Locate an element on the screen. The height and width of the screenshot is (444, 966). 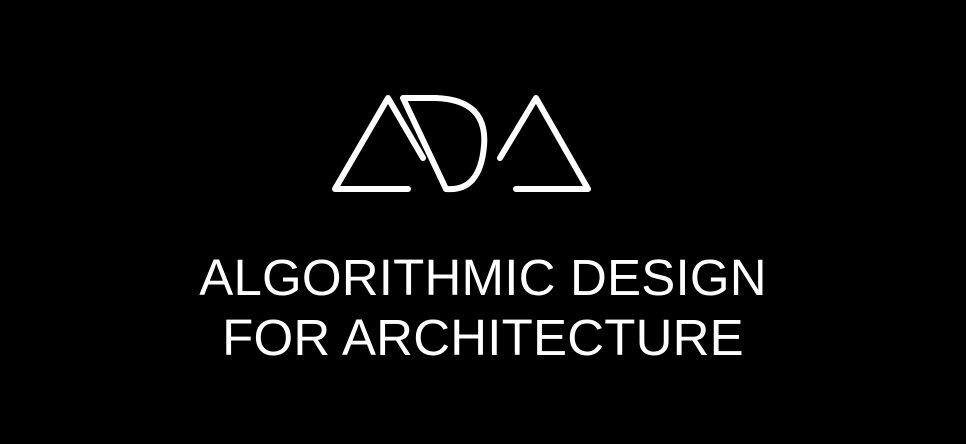
ada-logo-svg is located at coordinates (461, 144).